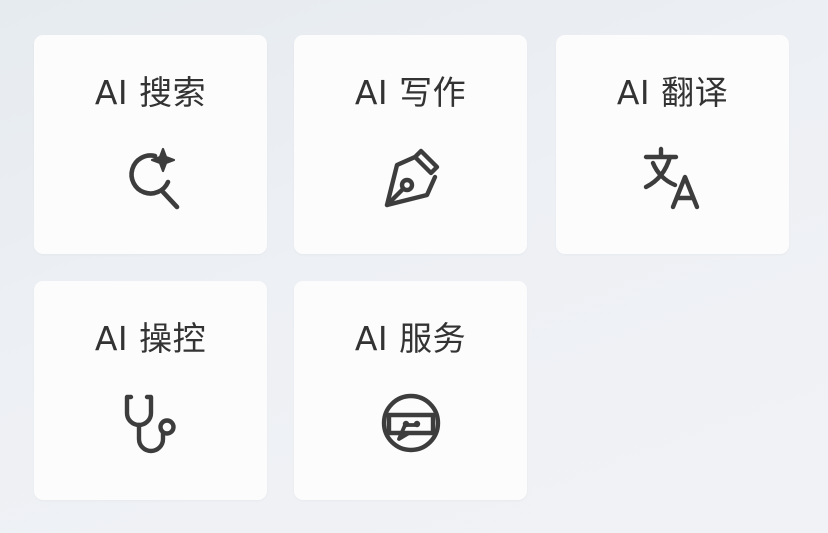 The height and width of the screenshot is (533, 828). I want to click on translate-icon, so click(673, 179).